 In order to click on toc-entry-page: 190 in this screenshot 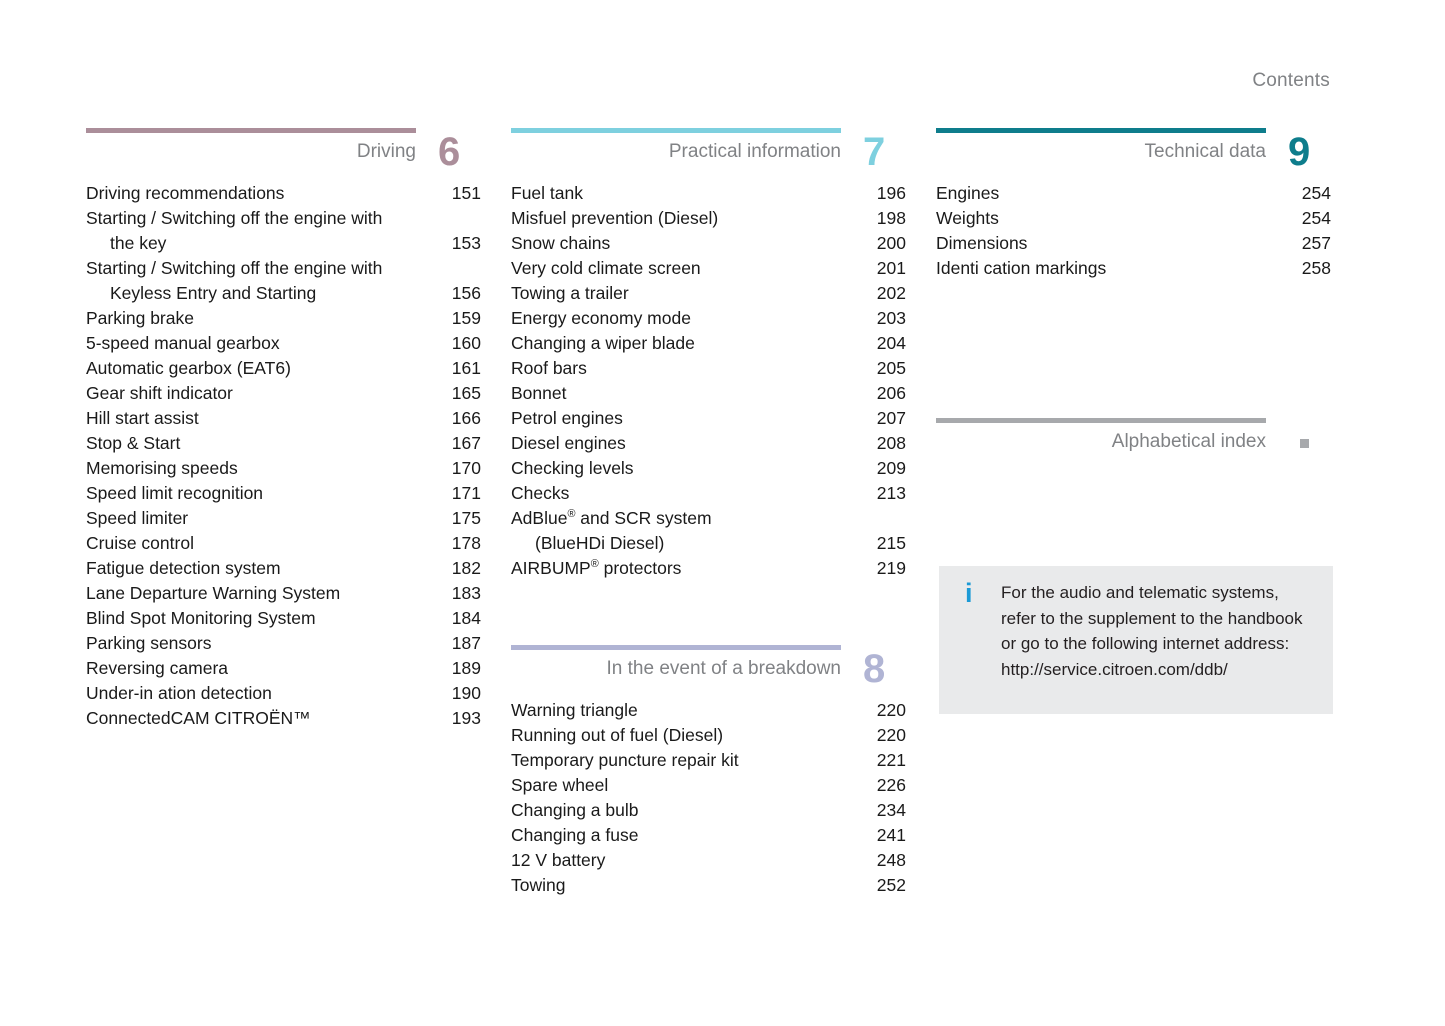, I will do `click(466, 693)`.